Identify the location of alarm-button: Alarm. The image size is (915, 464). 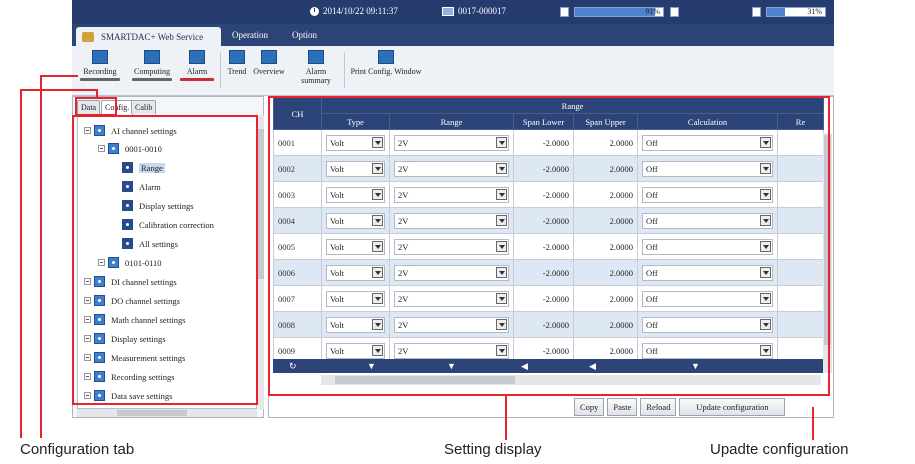
(197, 65).